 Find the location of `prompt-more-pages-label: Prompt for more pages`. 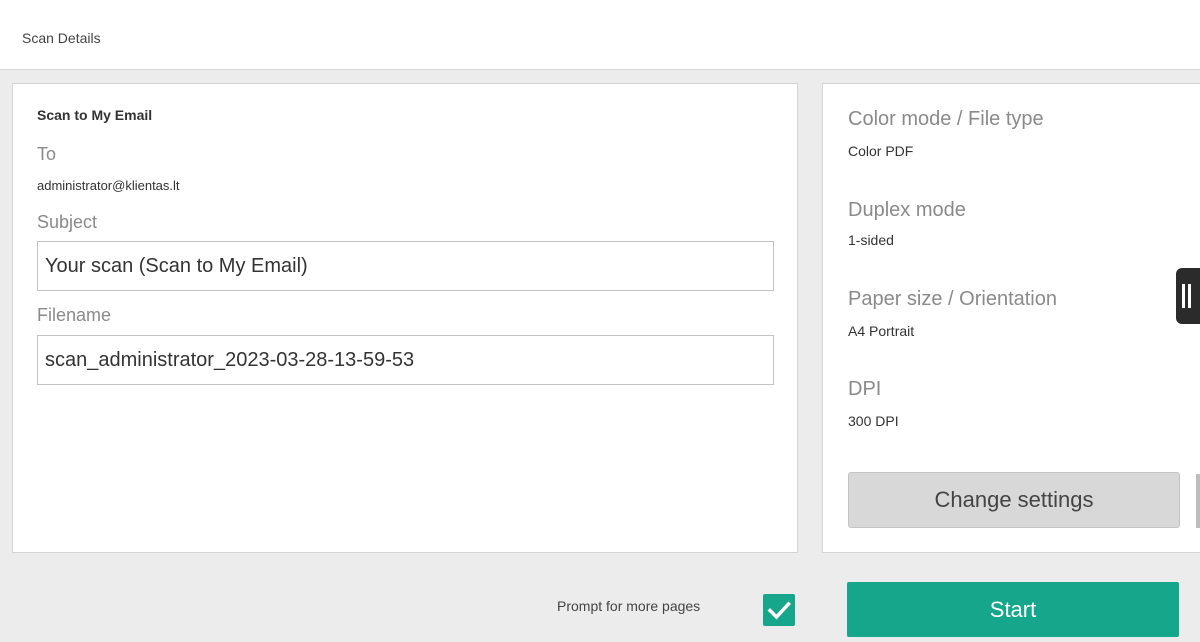

prompt-more-pages-label: Prompt for more pages is located at coordinates (629, 606).